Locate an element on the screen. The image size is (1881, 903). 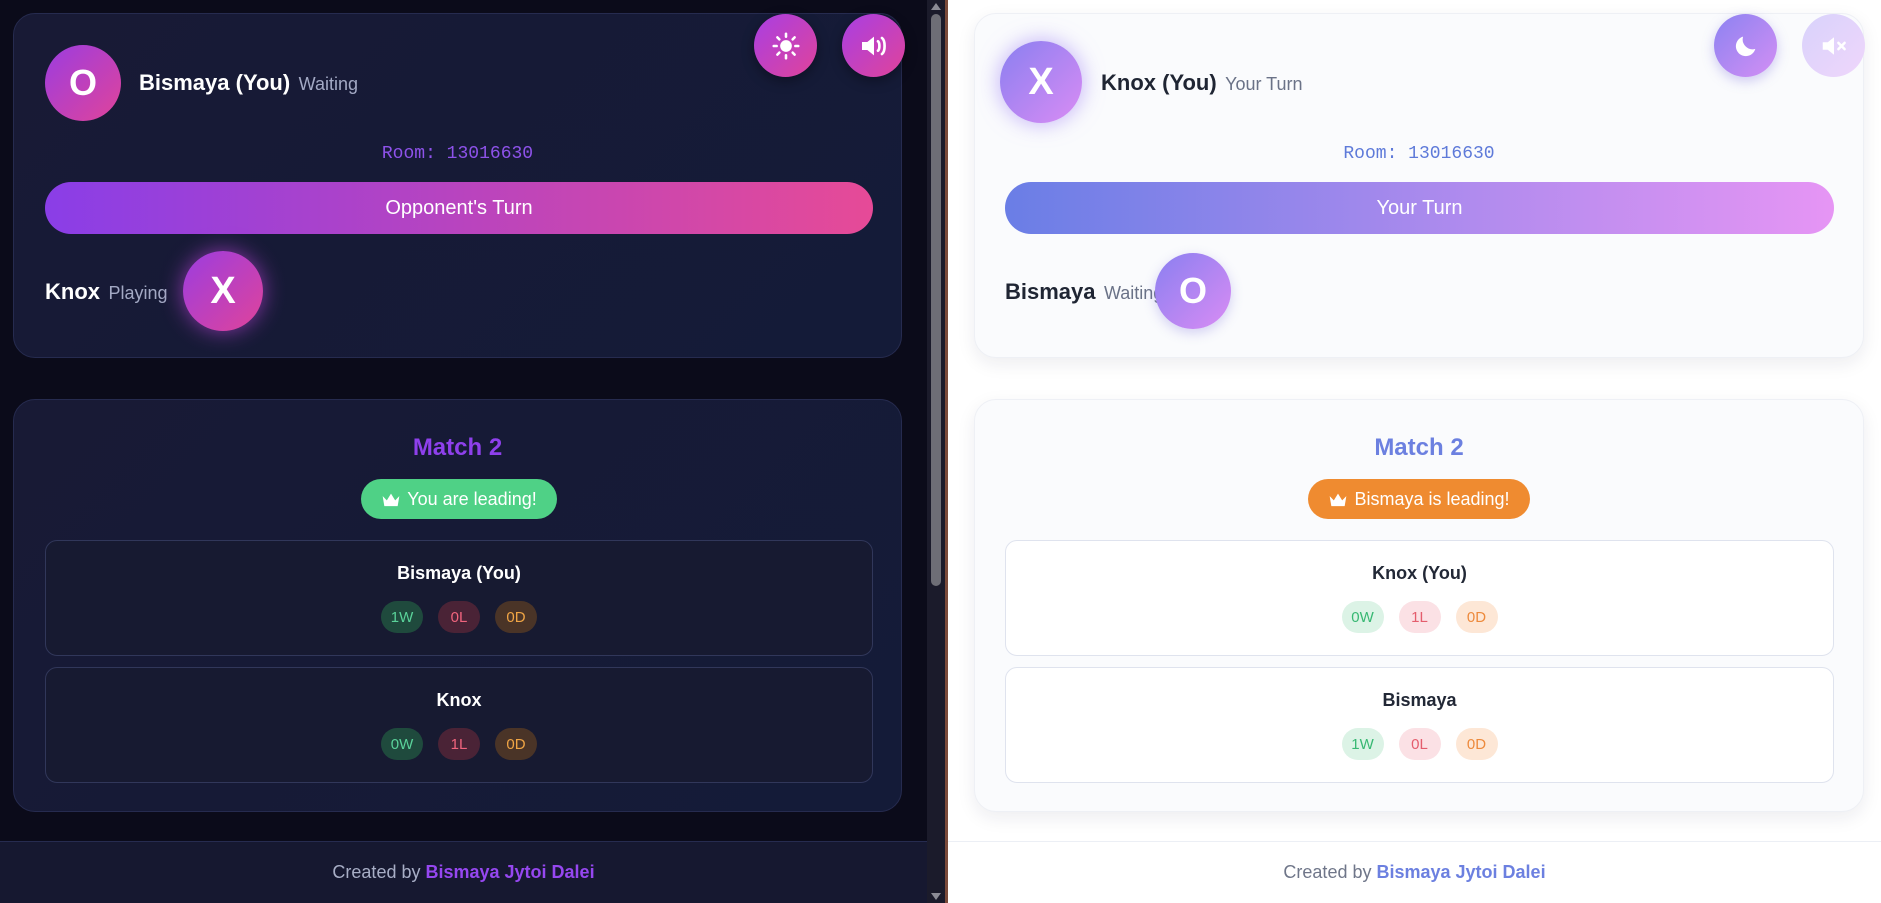
score-card-player-1: Bismaya (You) 1W 0L 0D is located at coordinates (459, 598).